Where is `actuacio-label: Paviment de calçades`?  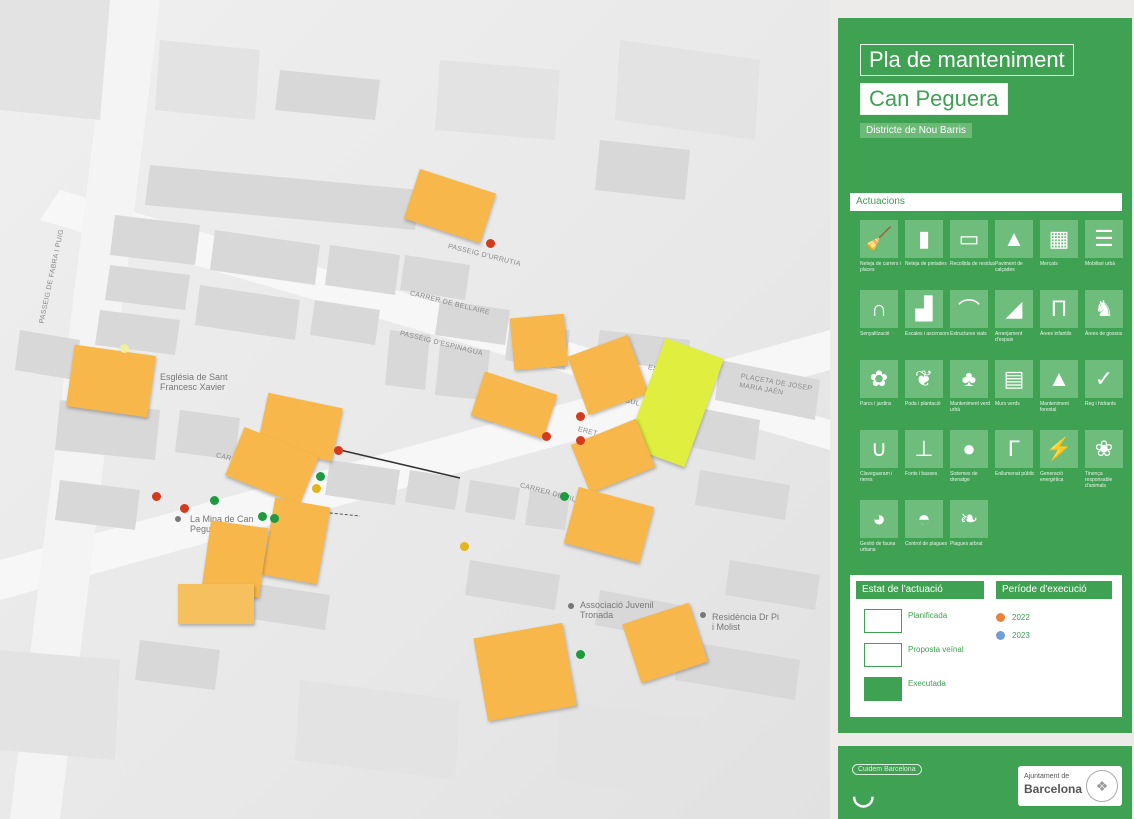 actuacio-label: Paviment de calçades is located at coordinates (1009, 267).